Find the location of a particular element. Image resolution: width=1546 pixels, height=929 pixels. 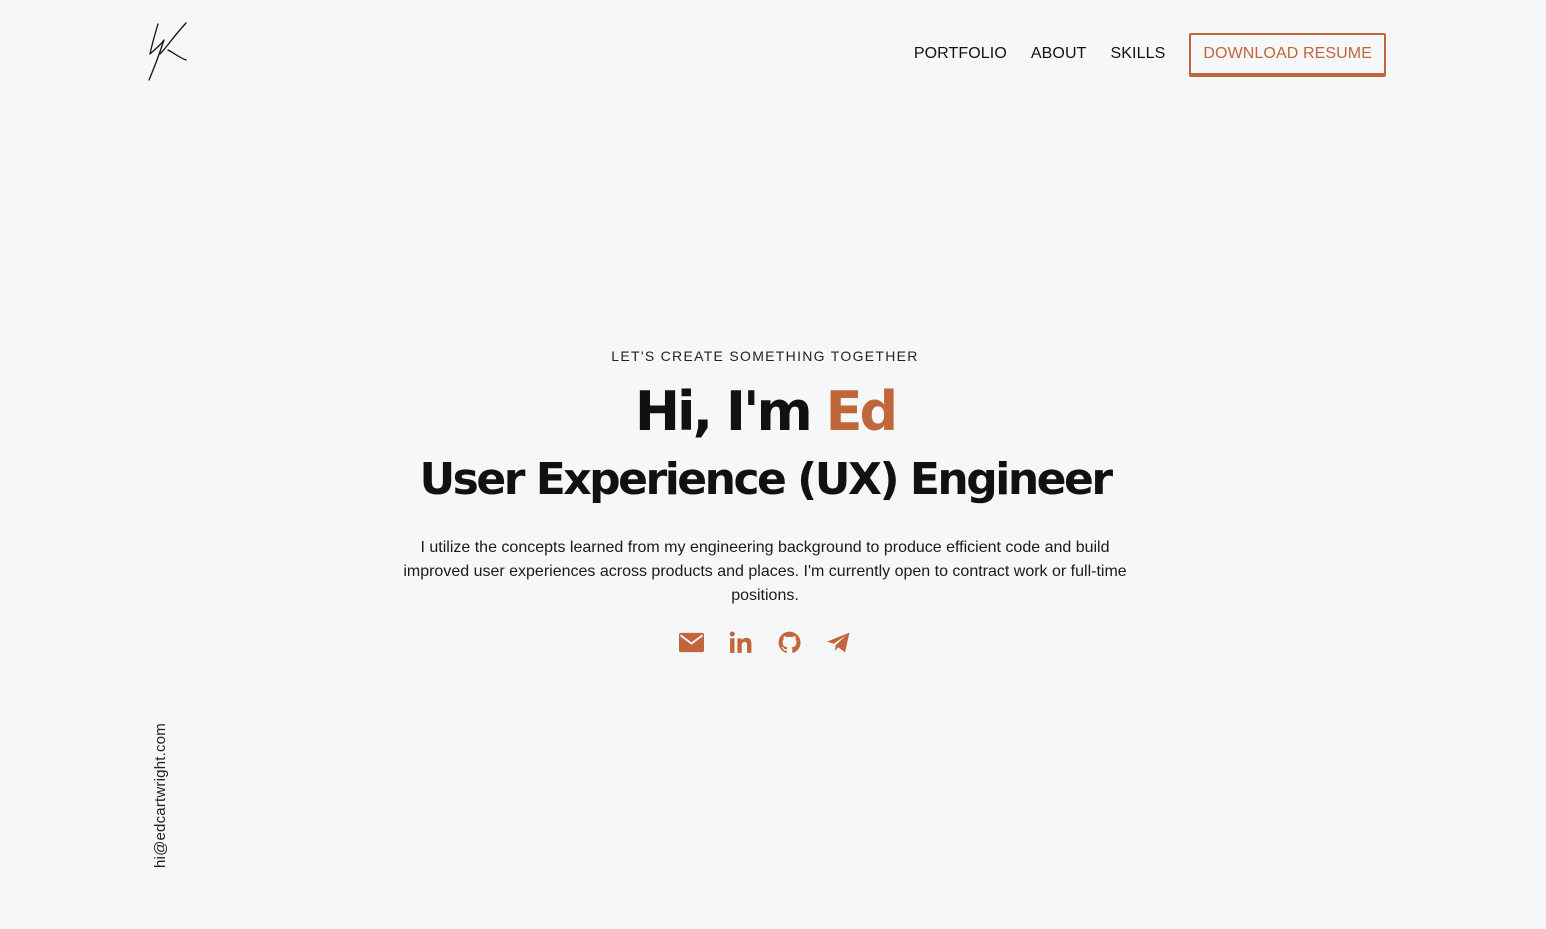

github-icon is located at coordinates (789, 642).